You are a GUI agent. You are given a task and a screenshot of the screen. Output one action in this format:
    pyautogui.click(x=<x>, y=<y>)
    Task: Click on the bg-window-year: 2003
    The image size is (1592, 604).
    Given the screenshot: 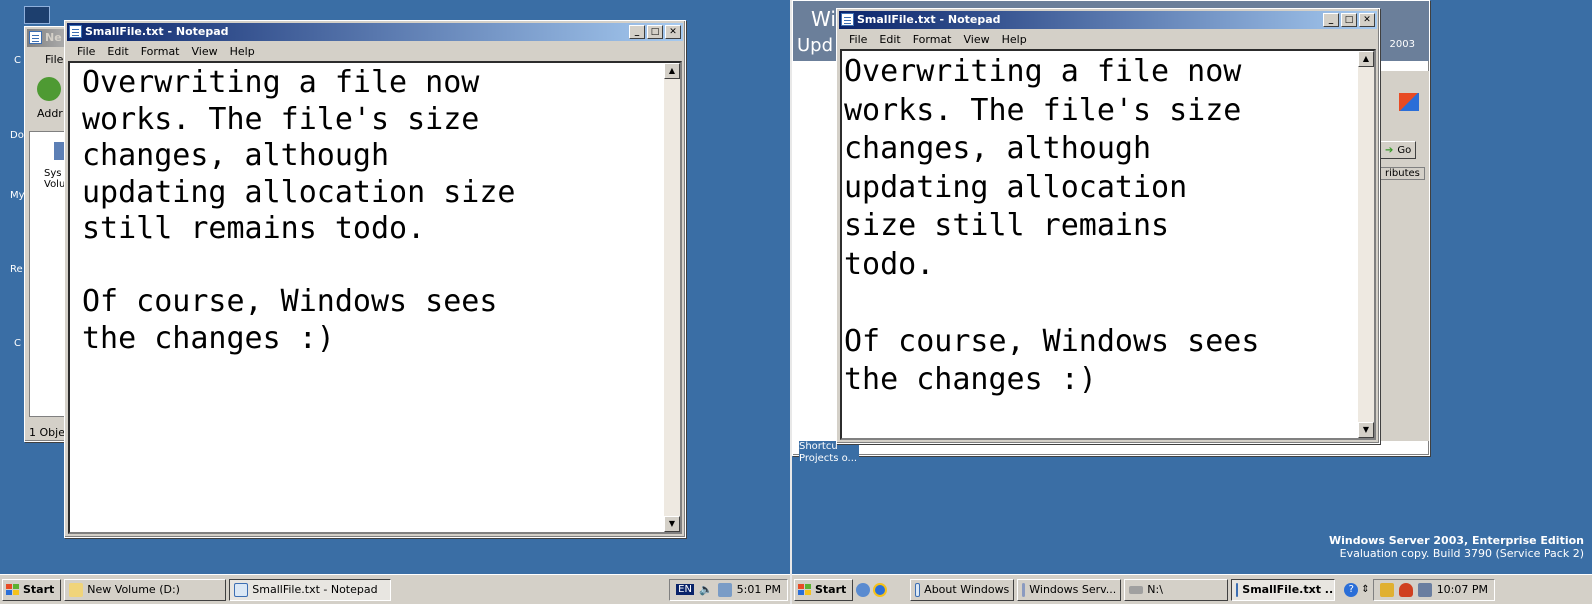 What is the action you would take?
    pyautogui.click(x=1402, y=44)
    